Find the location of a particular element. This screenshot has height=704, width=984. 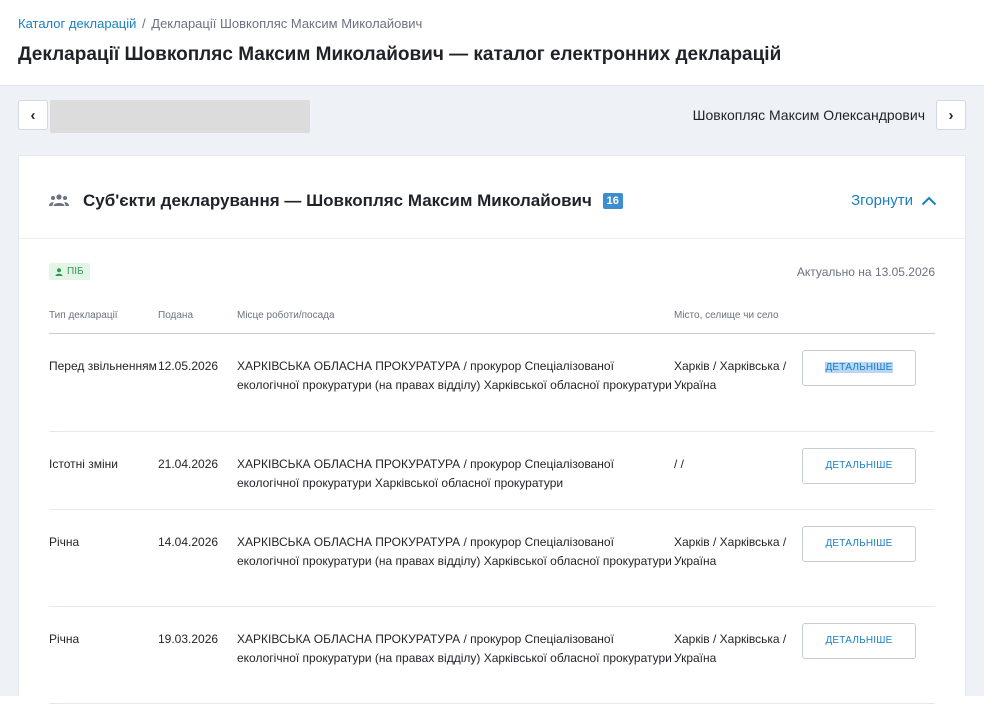

chevron-right-icon: › is located at coordinates (951, 115).